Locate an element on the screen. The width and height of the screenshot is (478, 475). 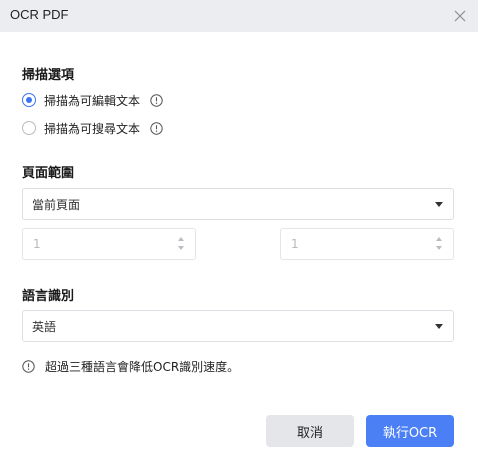
language-note: 超過三種語言會降低OCR識別速度。 is located at coordinates (130, 366).